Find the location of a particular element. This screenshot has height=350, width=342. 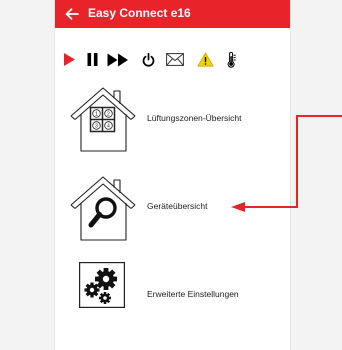

power-button is located at coordinates (148, 59).